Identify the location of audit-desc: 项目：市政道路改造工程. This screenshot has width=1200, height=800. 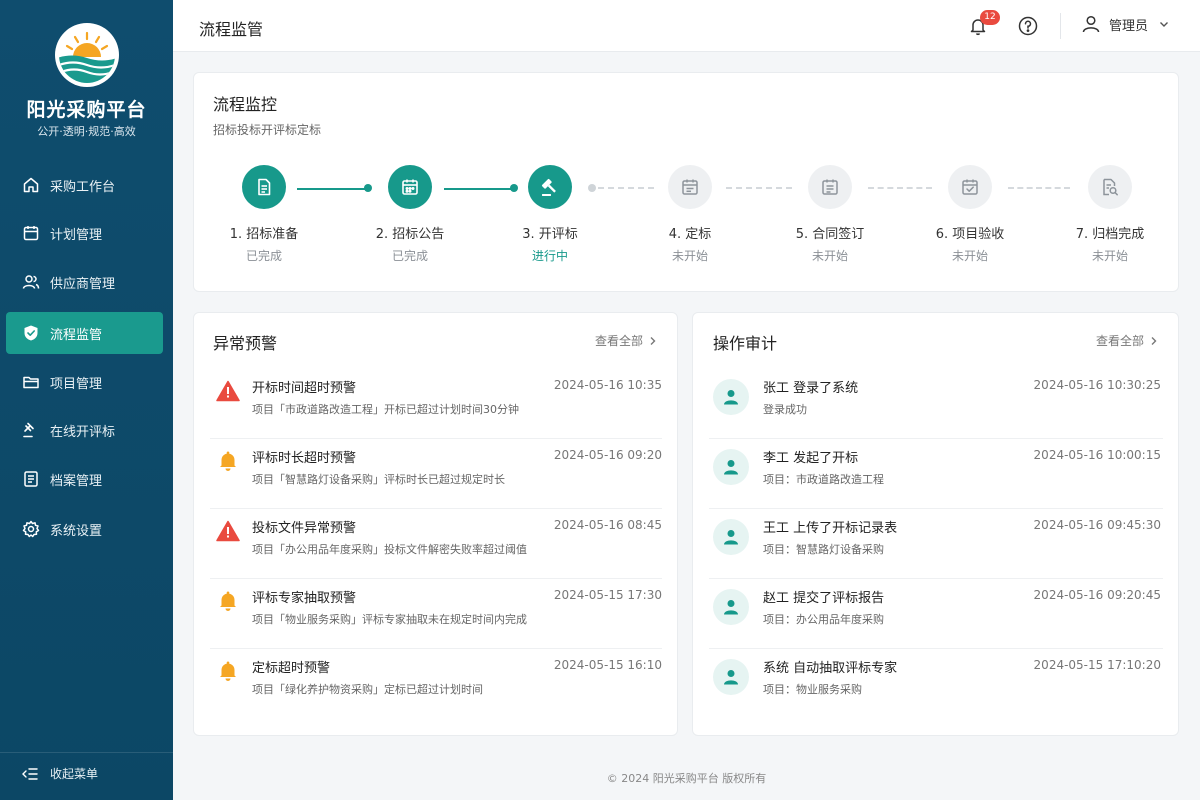
(823, 479).